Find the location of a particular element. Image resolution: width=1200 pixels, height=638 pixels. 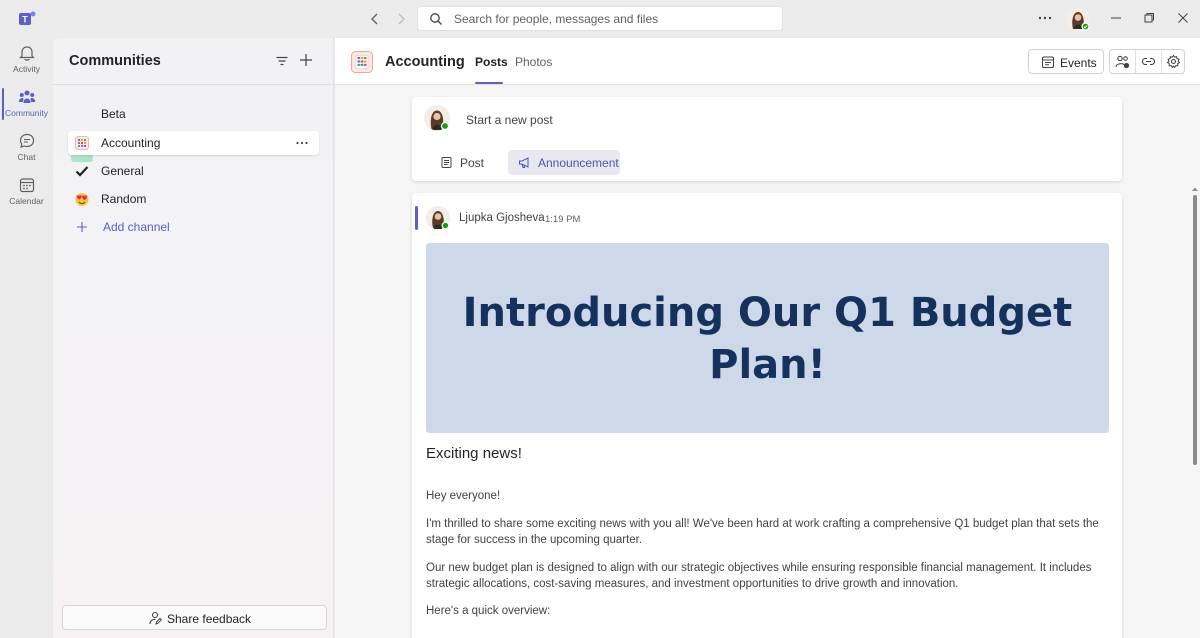

search-icon is located at coordinates (436, 19).